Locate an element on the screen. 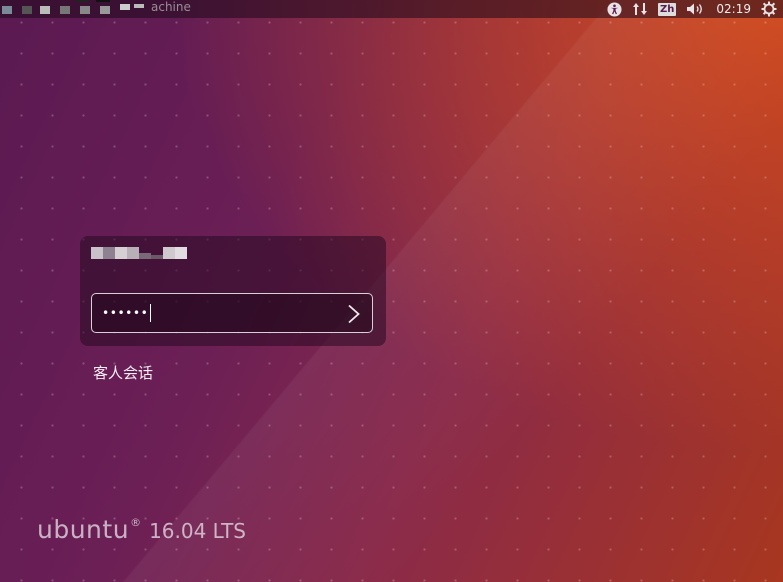 The width and height of the screenshot is (783, 582). pixelated-user-name is located at coordinates (139, 254).